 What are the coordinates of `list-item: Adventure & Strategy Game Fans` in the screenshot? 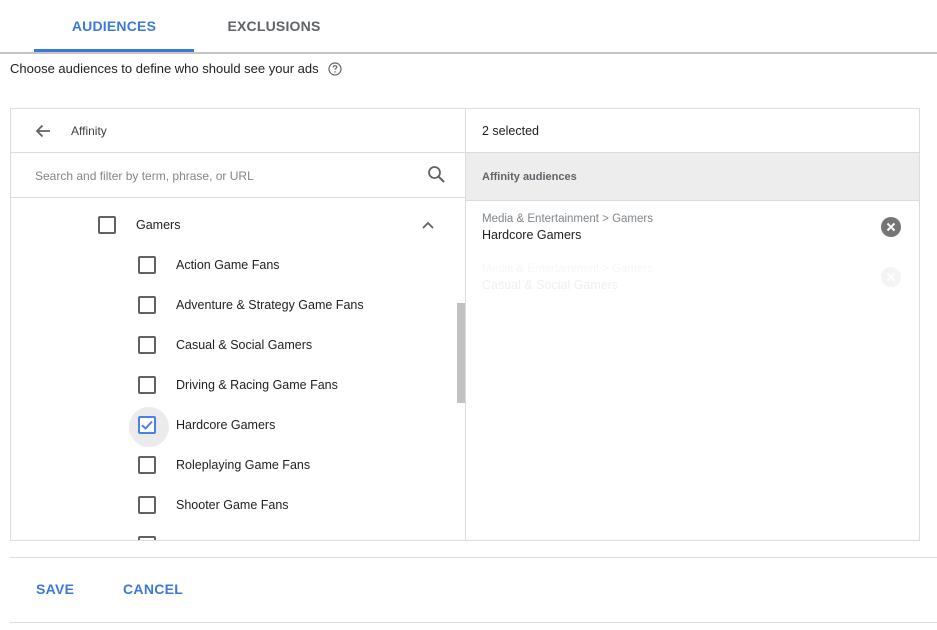 It's located at (251, 305).